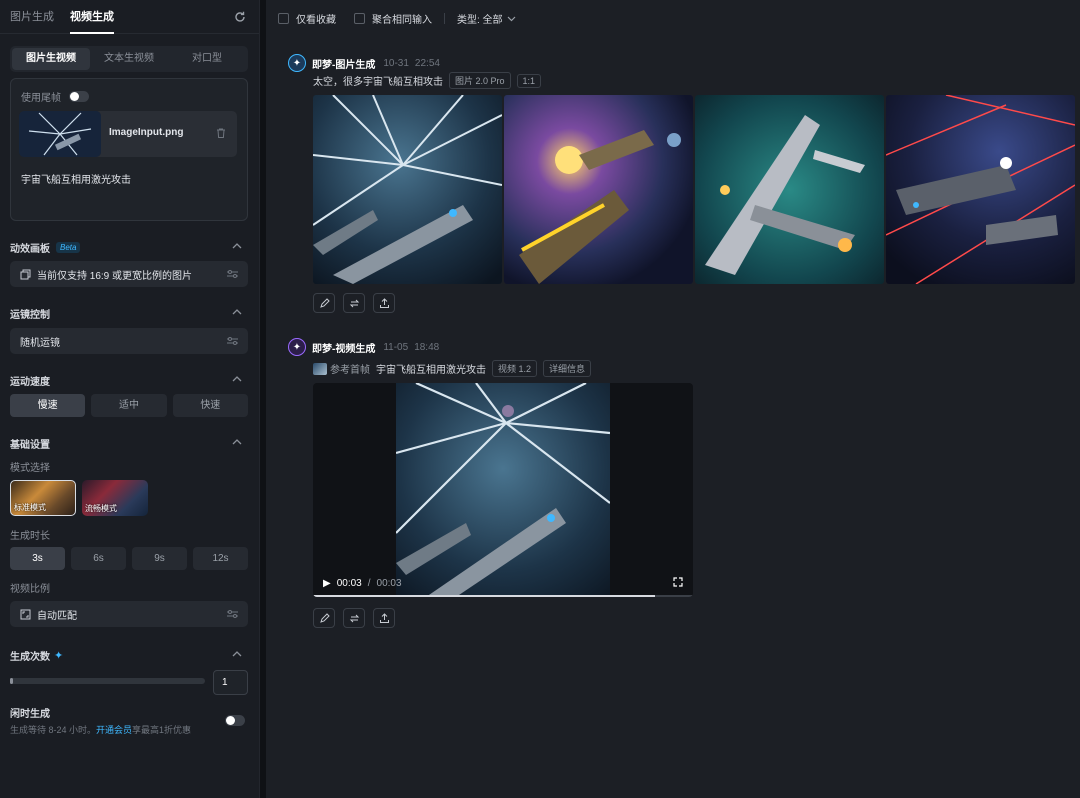  Describe the element at coordinates (146, 132) in the screenshot. I see `file-name: ImageInput.png` at that location.